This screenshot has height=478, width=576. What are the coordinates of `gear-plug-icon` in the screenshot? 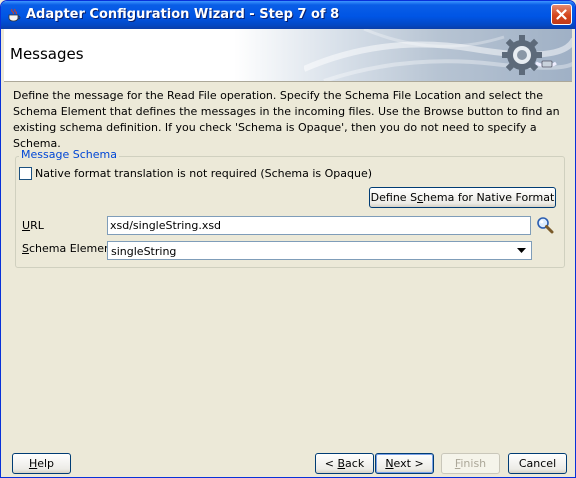 It's located at (529, 55).